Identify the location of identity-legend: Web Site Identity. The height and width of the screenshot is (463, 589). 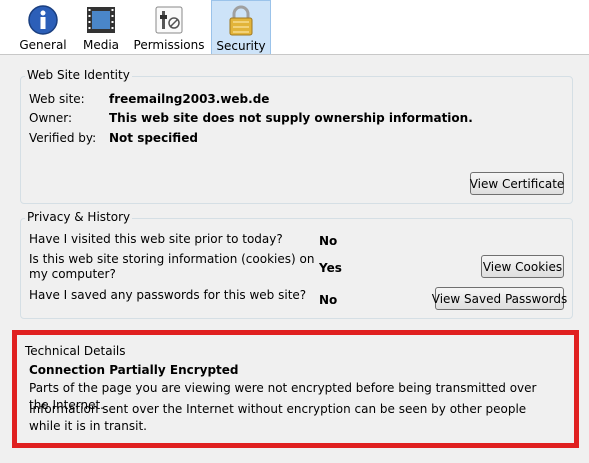
(78, 75).